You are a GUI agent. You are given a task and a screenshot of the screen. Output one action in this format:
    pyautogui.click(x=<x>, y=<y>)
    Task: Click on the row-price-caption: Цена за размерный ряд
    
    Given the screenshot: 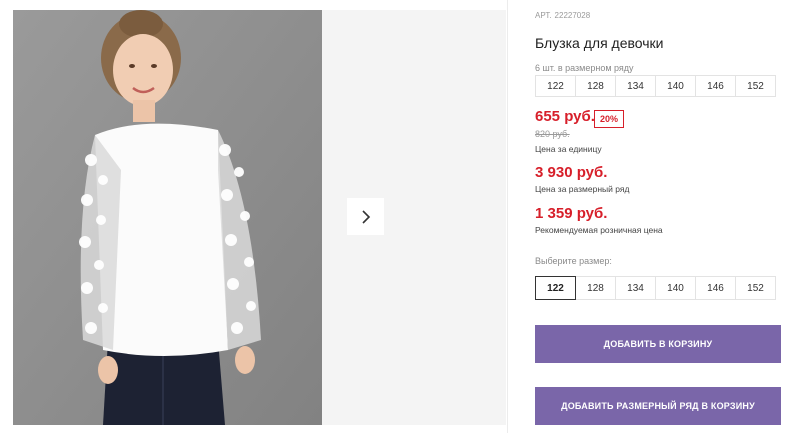 What is the action you would take?
    pyautogui.click(x=582, y=189)
    